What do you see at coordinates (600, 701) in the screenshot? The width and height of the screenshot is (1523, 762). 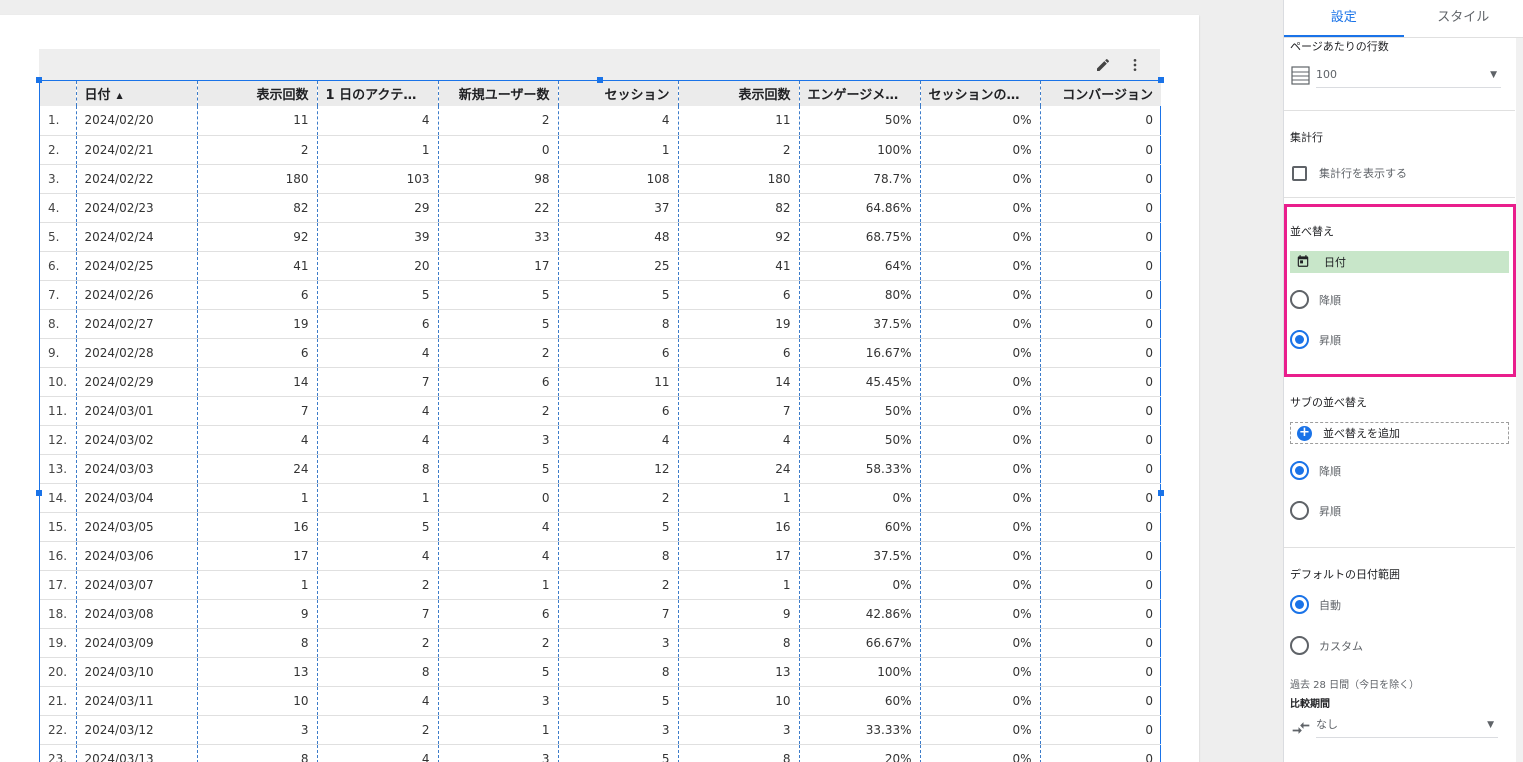 I see `table-row: 21. 2024/03/11 10 4 3 5 10 60% 0% 0` at bounding box center [600, 701].